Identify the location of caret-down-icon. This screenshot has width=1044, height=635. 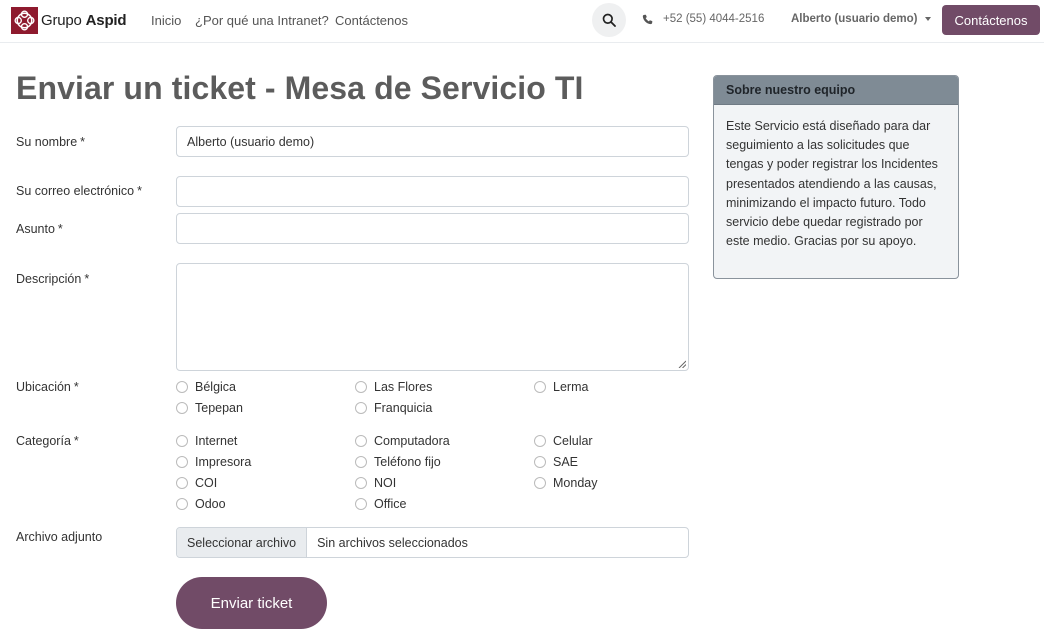
(927, 19).